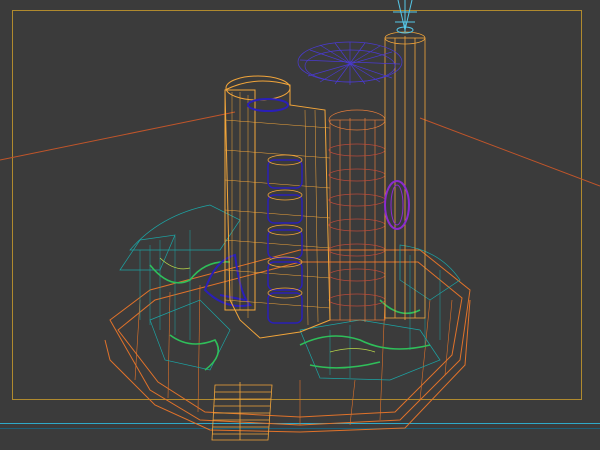 The image size is (600, 450). I want to click on glass-drums, so click(285, 239).